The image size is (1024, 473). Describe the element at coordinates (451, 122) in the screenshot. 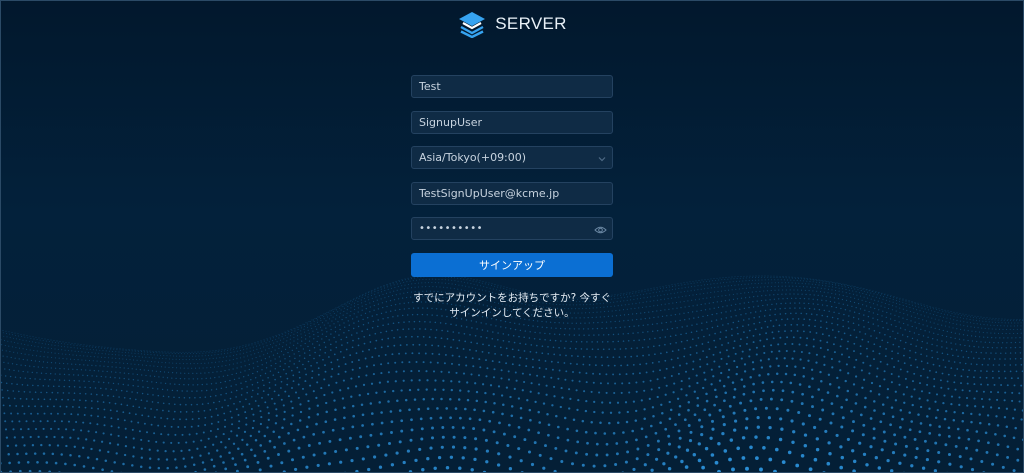

I see `last-name-value: SignupUser` at that location.